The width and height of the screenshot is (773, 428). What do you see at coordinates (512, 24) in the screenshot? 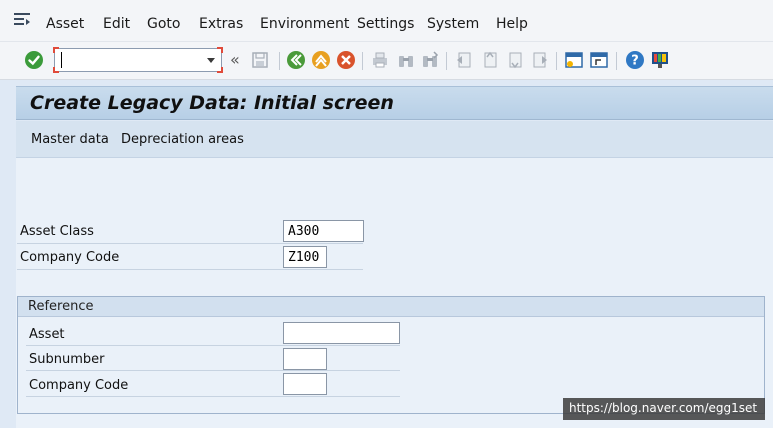
I see `menu-help: Help` at bounding box center [512, 24].